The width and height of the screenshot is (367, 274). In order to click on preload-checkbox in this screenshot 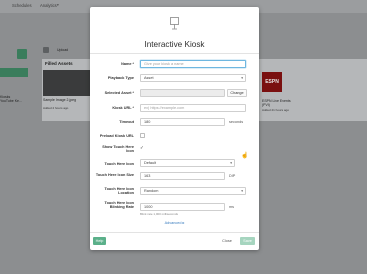, I will do `click(142, 135)`.